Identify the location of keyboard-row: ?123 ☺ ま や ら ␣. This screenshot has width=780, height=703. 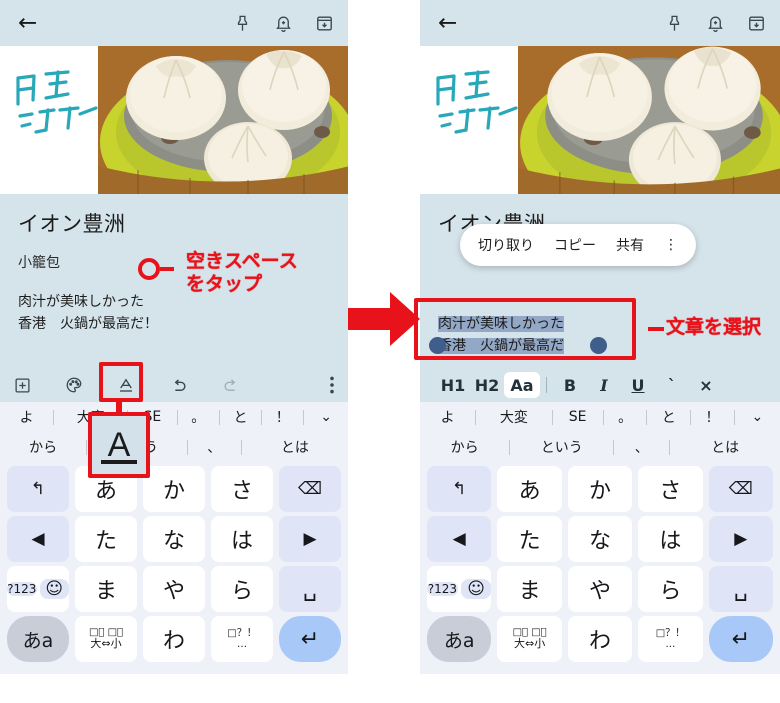
(174, 589).